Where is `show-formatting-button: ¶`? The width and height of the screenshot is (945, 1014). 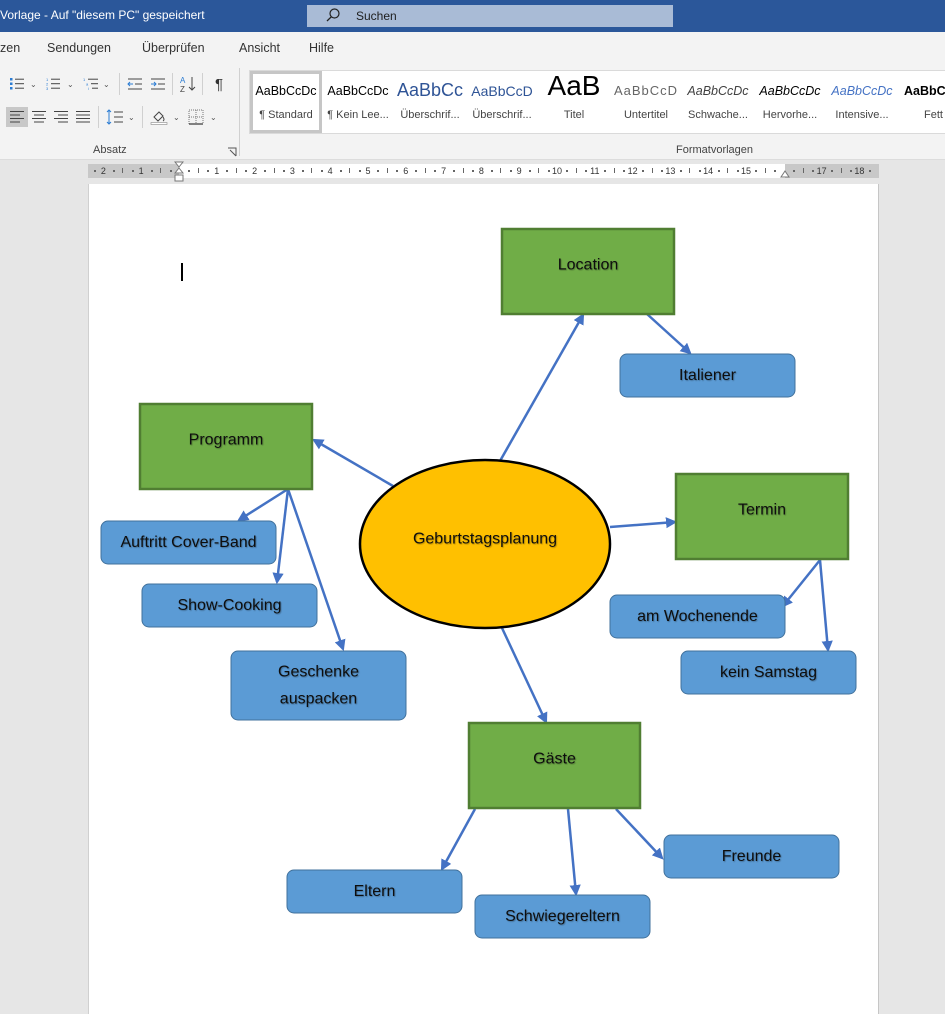
show-formatting-button: ¶ is located at coordinates (219, 84).